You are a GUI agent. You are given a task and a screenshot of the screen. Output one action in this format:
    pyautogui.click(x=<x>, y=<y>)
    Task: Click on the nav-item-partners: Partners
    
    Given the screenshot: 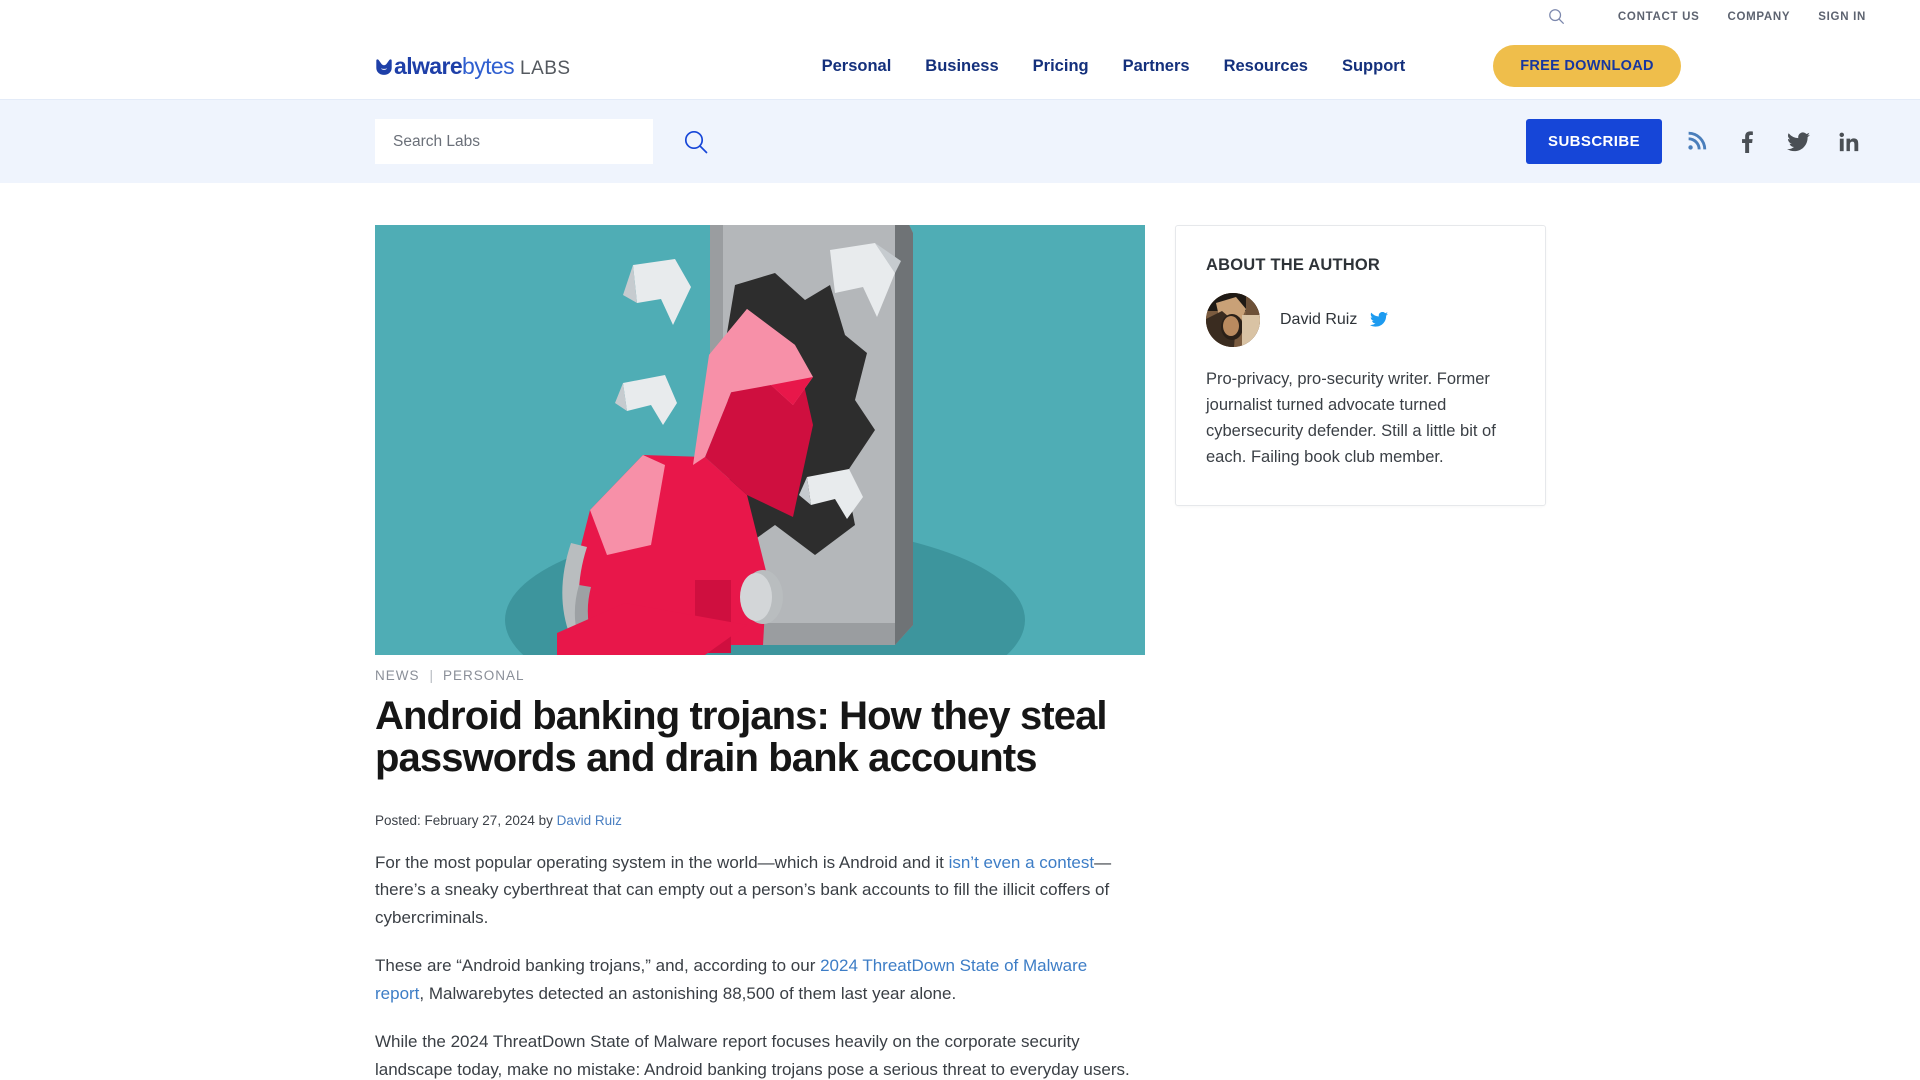 What is the action you would take?
    pyautogui.click(x=1156, y=66)
    